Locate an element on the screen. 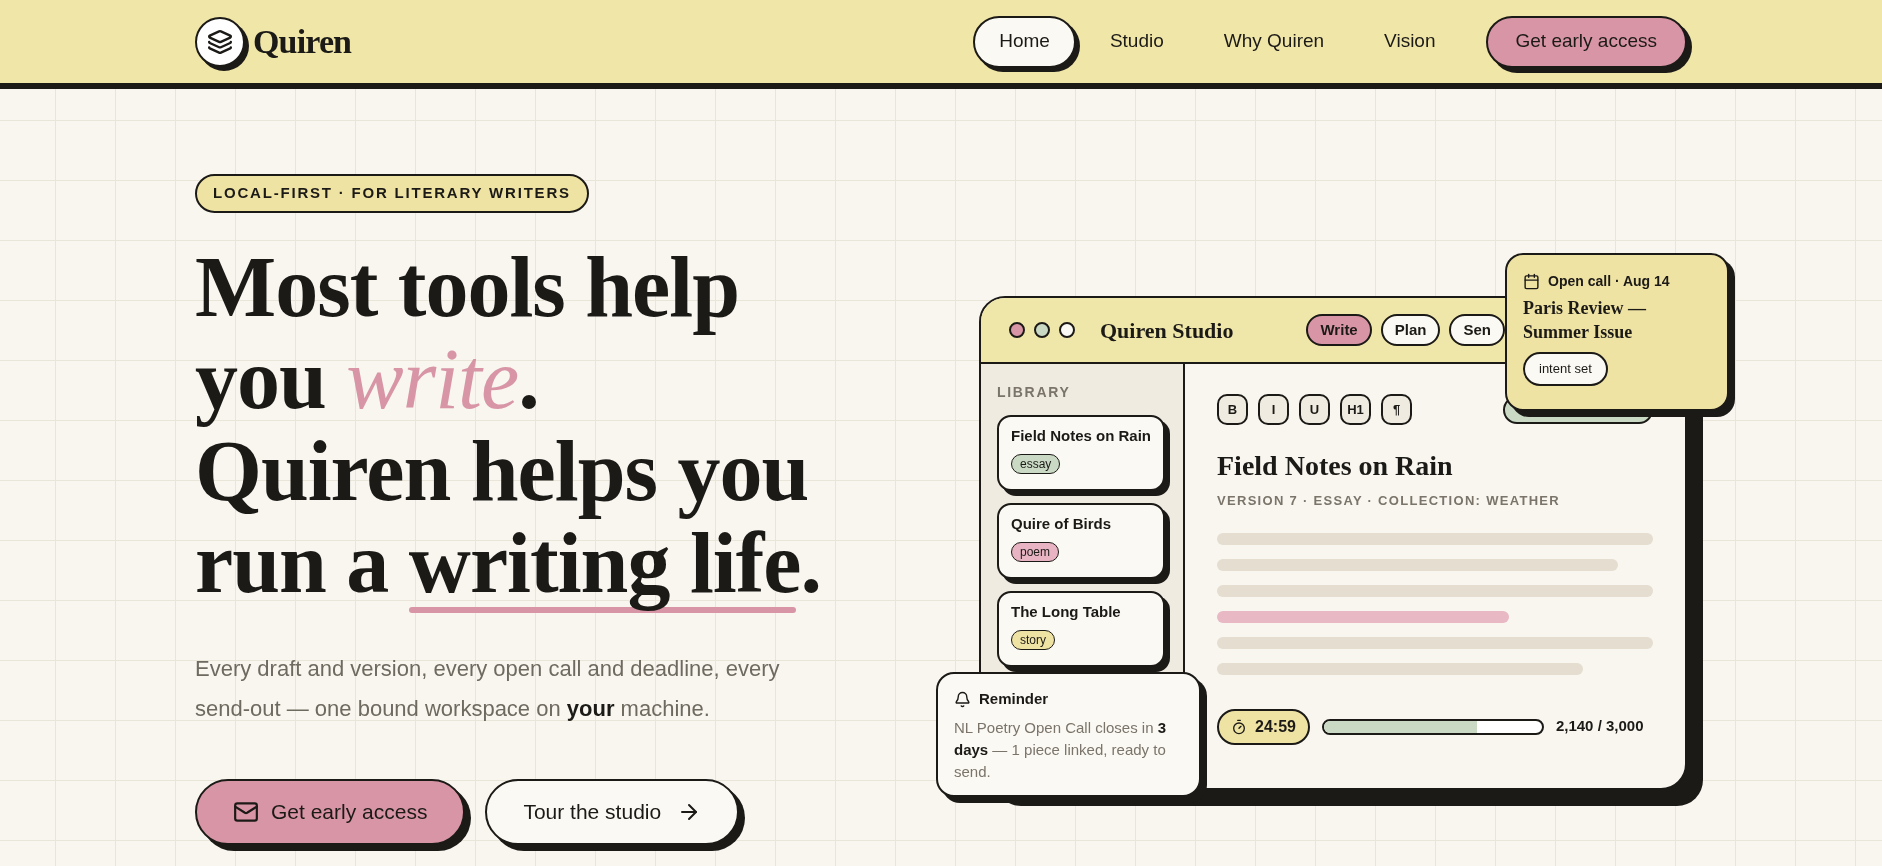 This screenshot has width=1882, height=866. document-meta: VERSION 7 · ESSAY · COLLECTION: WEATHER is located at coordinates (1389, 501).